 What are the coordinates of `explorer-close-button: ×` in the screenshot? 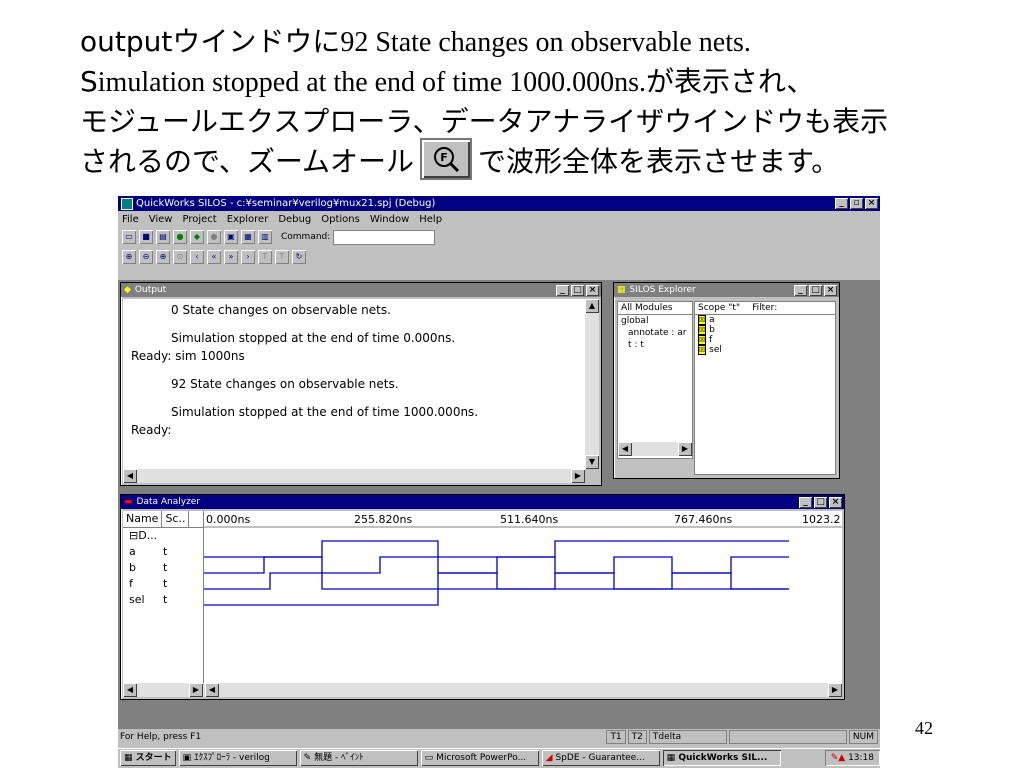 It's located at (830, 290).